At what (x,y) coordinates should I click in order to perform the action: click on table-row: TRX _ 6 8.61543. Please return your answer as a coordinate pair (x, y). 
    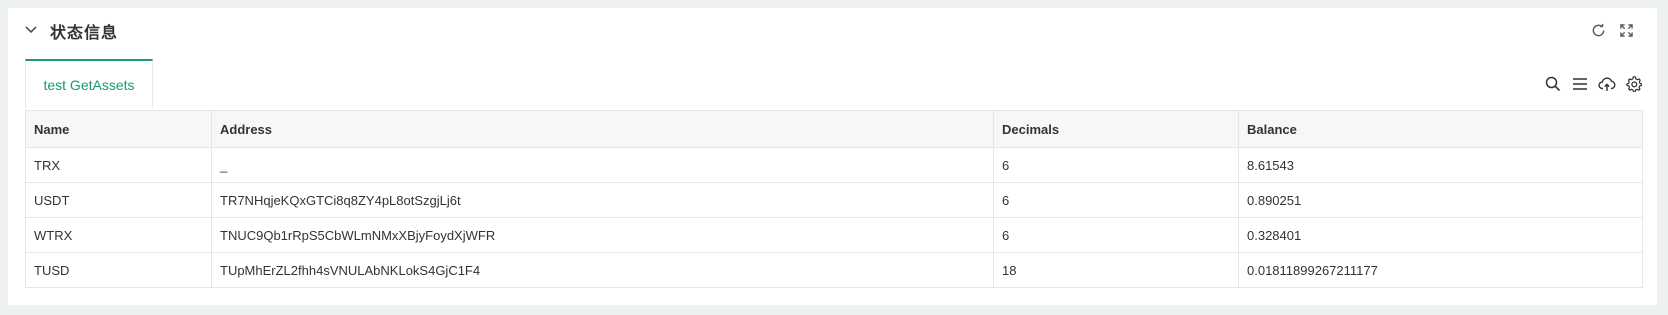
    Looking at the image, I should click on (834, 165).